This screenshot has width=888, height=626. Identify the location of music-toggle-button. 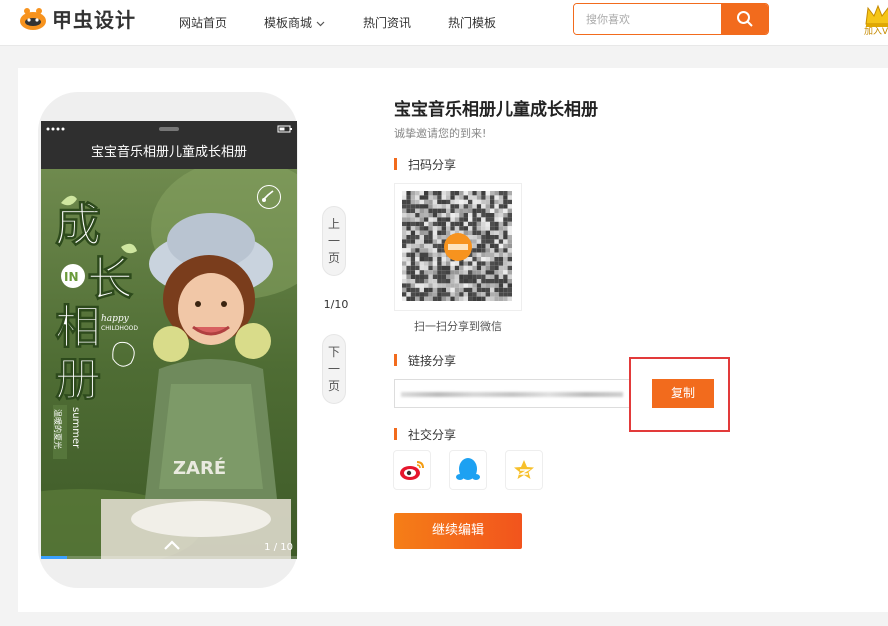
(269, 197).